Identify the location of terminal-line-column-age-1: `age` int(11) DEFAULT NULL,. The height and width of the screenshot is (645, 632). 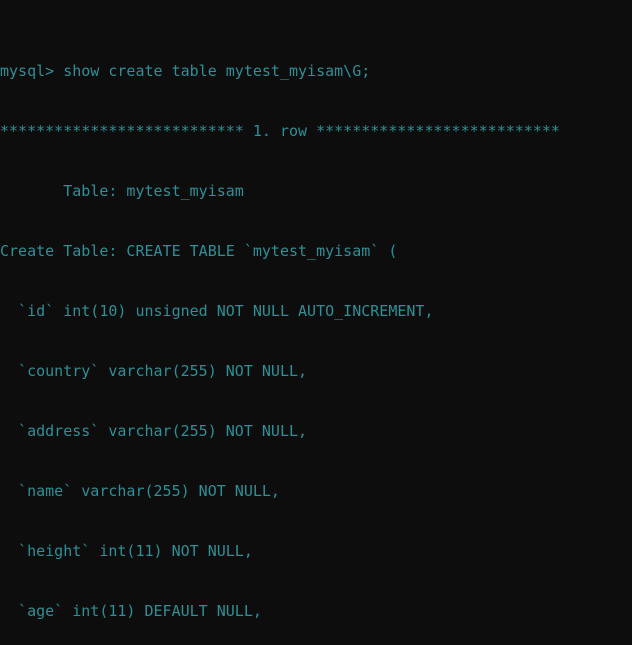
(131, 611).